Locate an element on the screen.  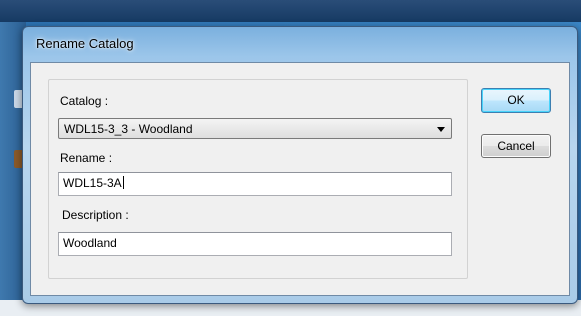
dialog-title: Rename Catalog is located at coordinates (85, 43).